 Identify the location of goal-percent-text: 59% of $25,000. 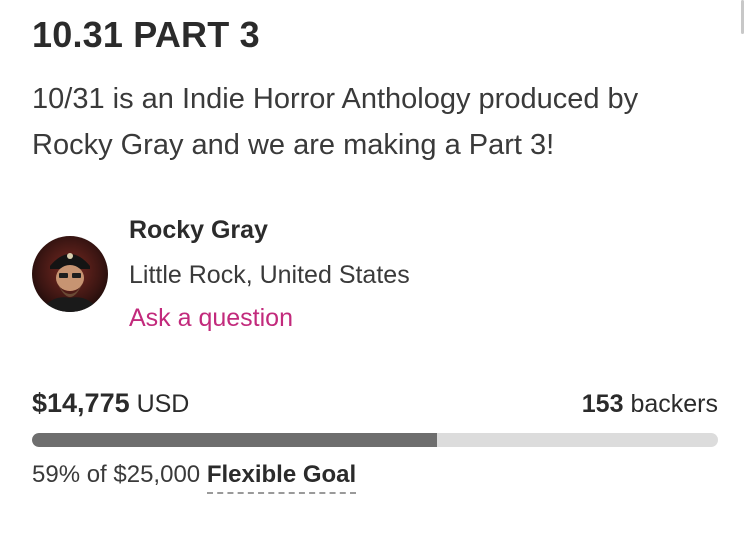
(116, 474).